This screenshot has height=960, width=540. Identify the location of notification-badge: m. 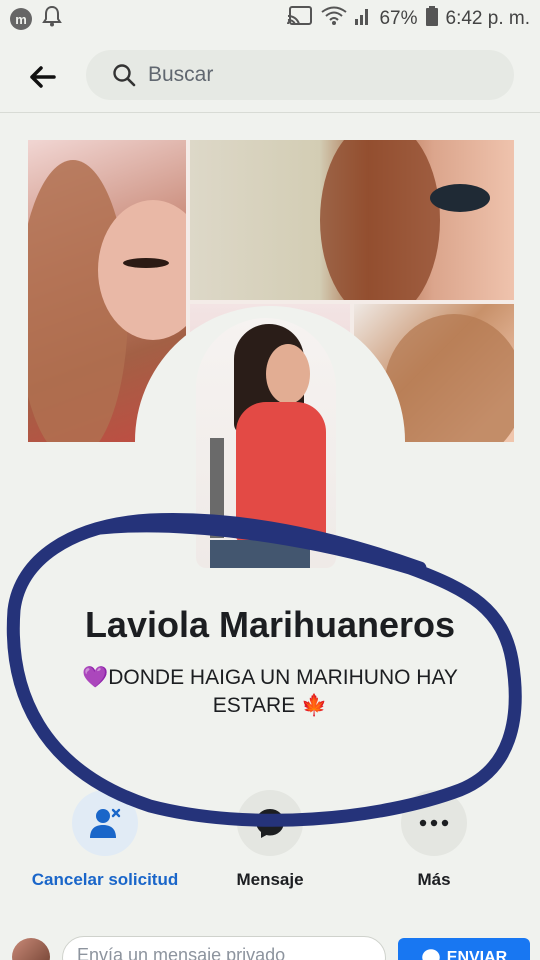
(21, 19).